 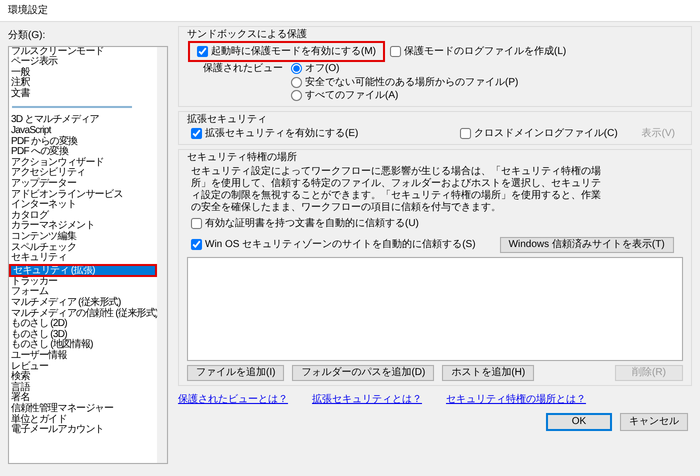 I want to click on category-item: ものさし (2D), so click(x=83, y=324).